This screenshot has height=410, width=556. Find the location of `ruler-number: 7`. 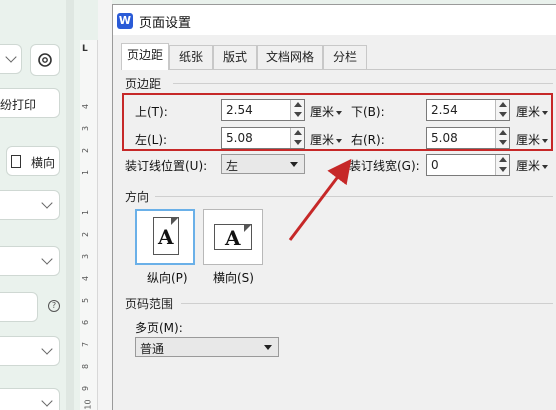

ruler-number: 7 is located at coordinates (86, 344).